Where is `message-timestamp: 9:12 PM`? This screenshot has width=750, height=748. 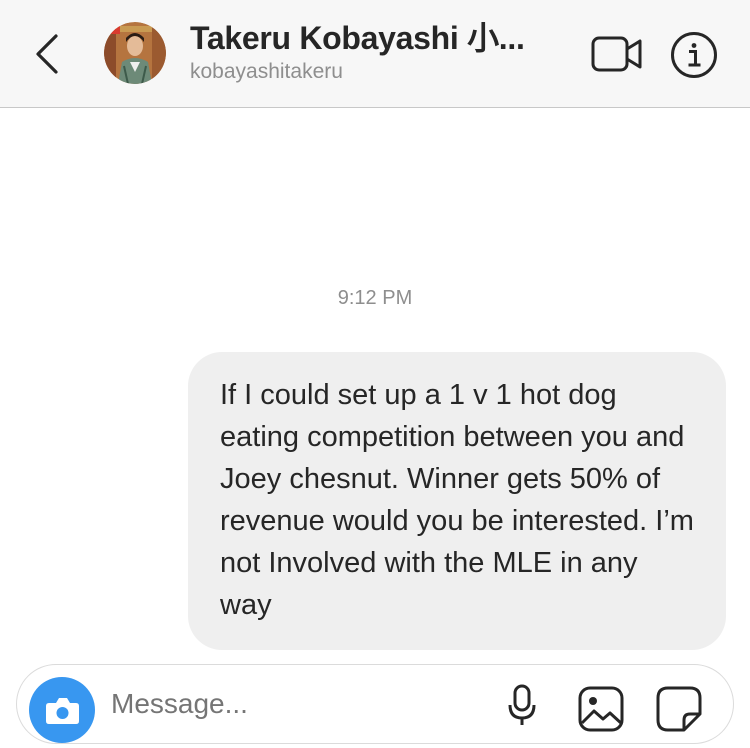
message-timestamp: 9:12 PM is located at coordinates (375, 298).